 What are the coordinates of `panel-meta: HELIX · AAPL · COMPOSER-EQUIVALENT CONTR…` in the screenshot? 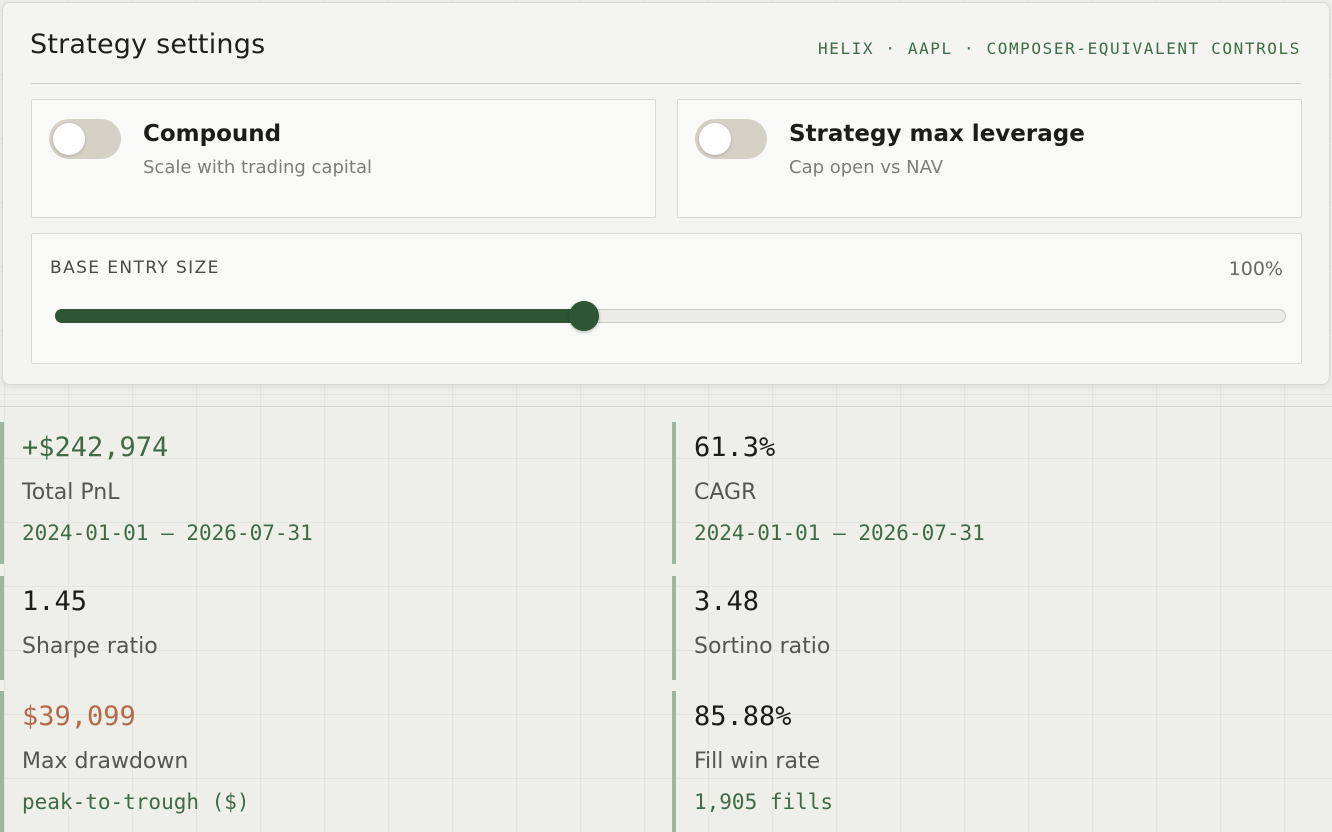 It's located at (1059, 48).